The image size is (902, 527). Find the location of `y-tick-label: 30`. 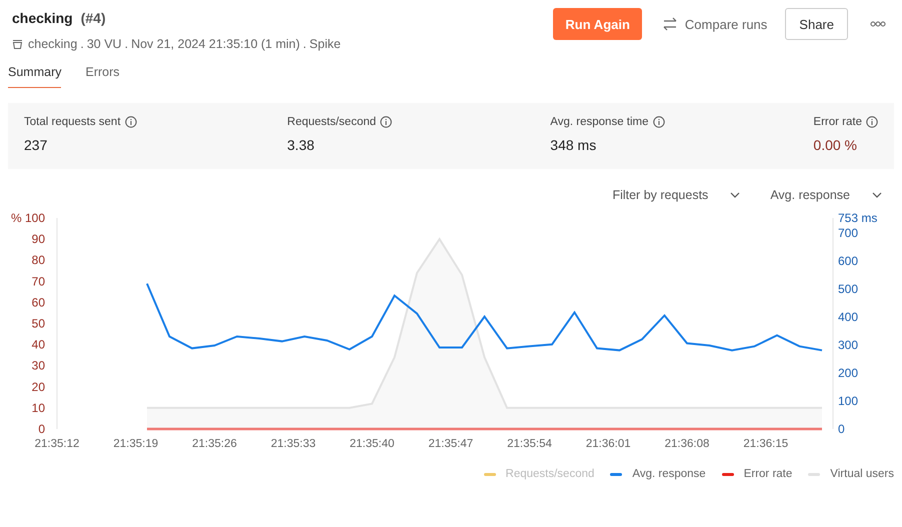

y-tick-label: 30 is located at coordinates (38, 365).